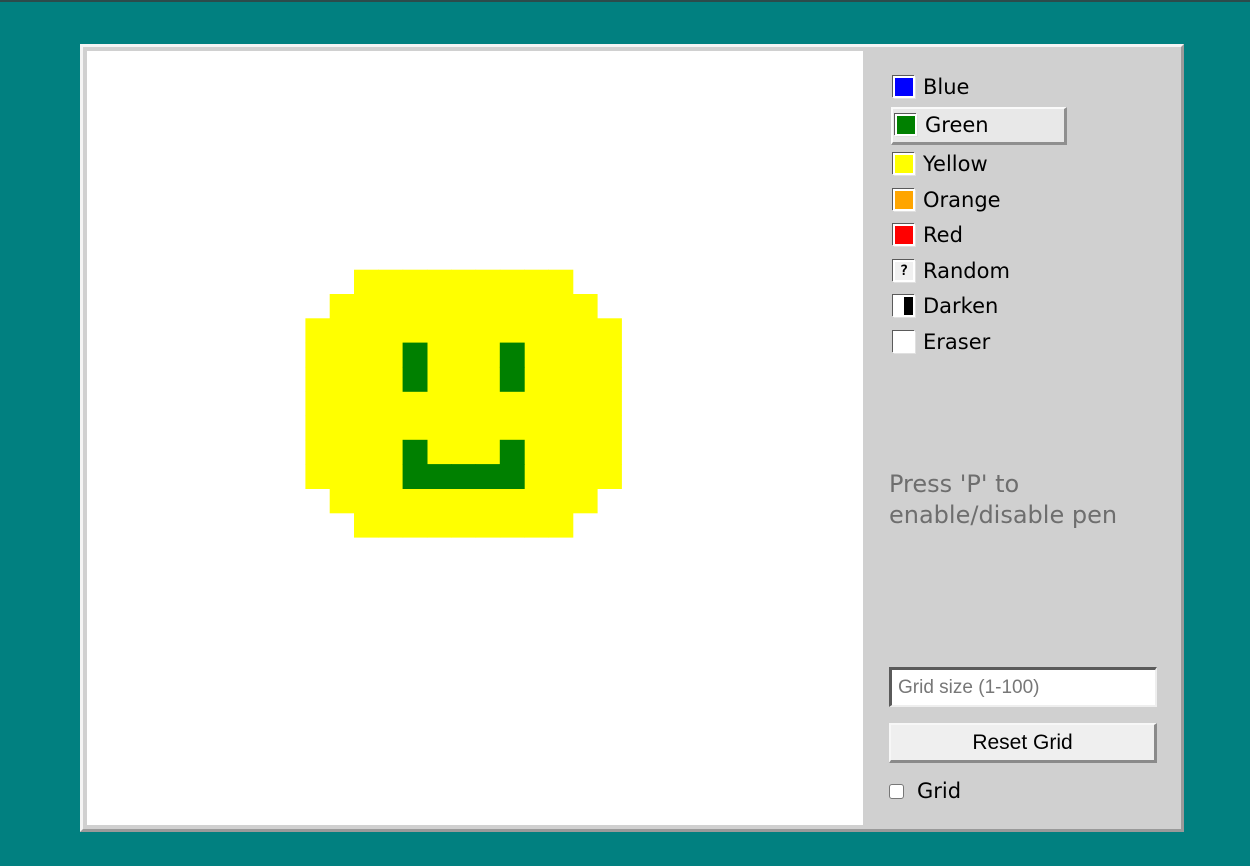 Image resolution: width=1250 pixels, height=866 pixels. I want to click on color-option-red: Red, so click(979, 235).